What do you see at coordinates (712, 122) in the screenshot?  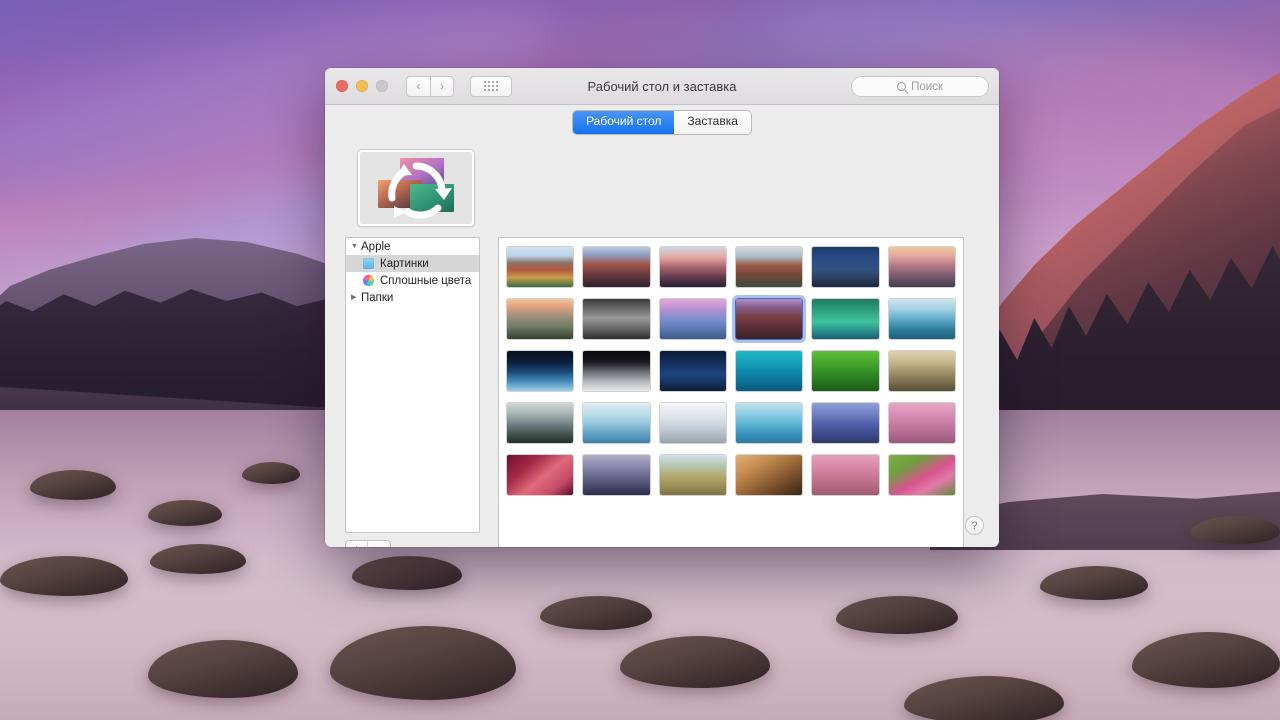 I see `tab-screensaver: Заставка` at bounding box center [712, 122].